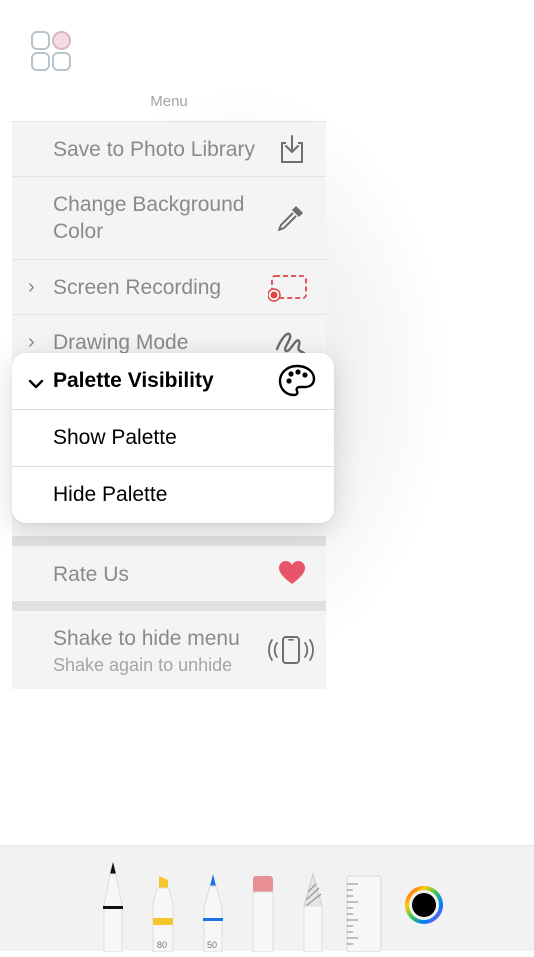 This screenshot has width=534, height=957. Describe the element at coordinates (213, 914) in the screenshot. I see `pencil-tool: 50` at that location.